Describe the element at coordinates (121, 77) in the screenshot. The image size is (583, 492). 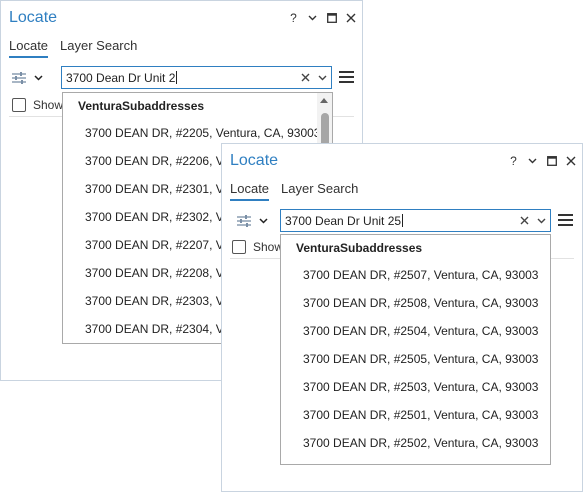
I see `search-input-value: 3700 Dean Dr Unit 2` at that location.